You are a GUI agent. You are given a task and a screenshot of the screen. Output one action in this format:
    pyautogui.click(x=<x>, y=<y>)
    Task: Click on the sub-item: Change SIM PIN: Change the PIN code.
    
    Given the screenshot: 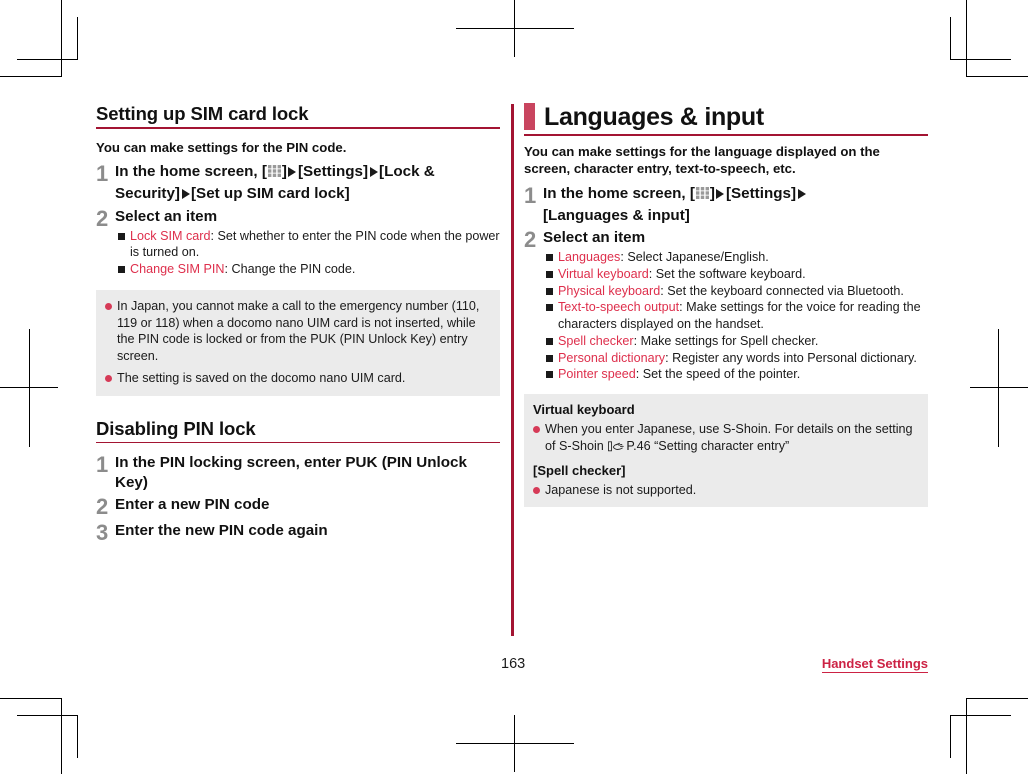 What is the action you would take?
    pyautogui.click(x=307, y=269)
    